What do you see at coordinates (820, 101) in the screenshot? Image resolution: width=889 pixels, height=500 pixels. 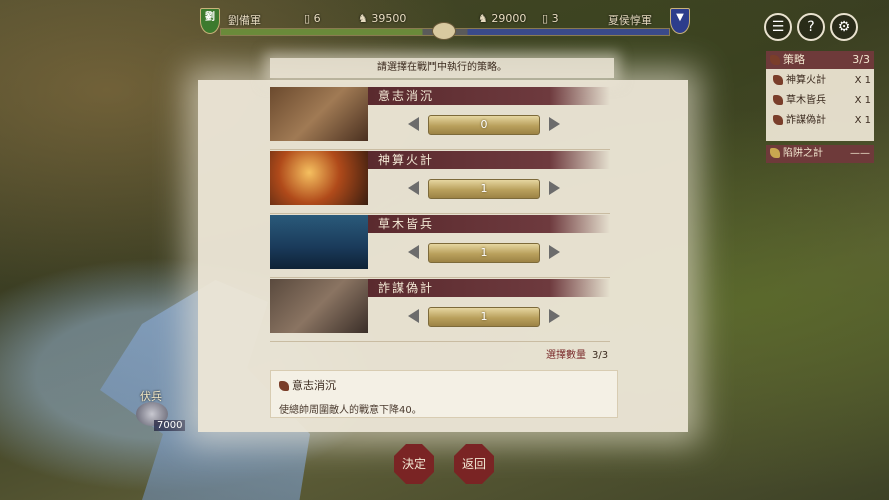 I see `side-strategy-item: 草木皆兵 X 1` at bounding box center [820, 101].